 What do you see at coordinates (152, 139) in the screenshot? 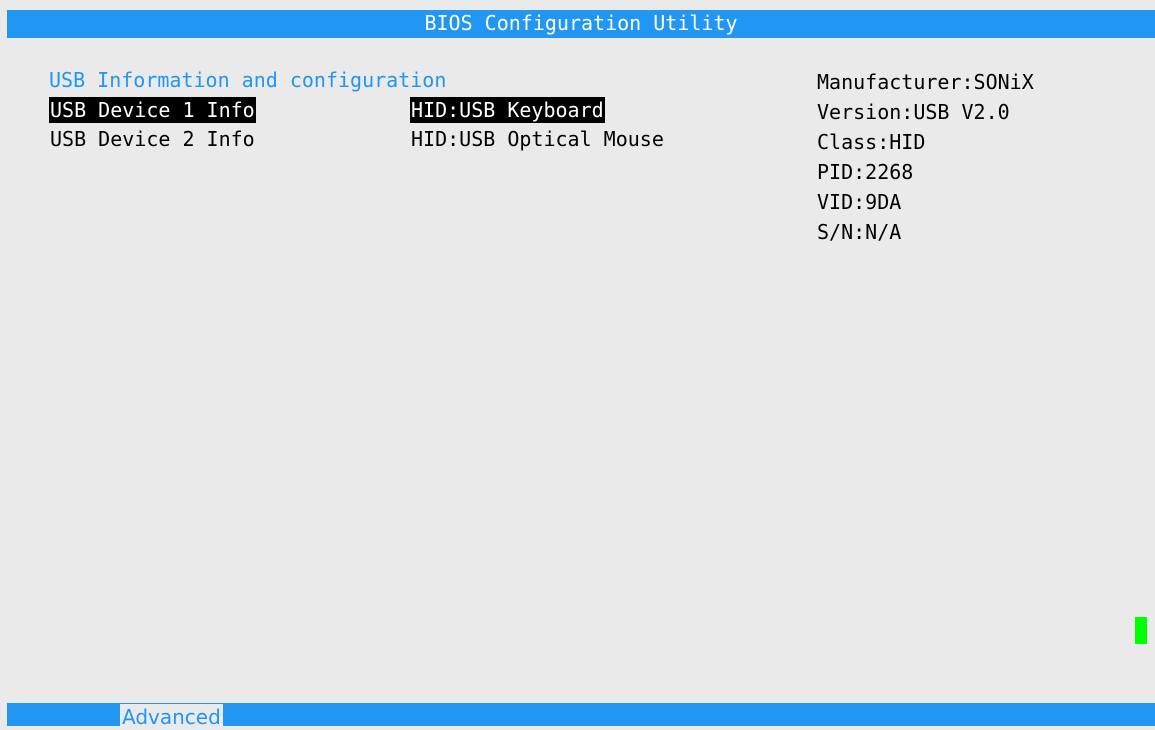
I see `device-2-info-item: USB Device 2 Info` at bounding box center [152, 139].